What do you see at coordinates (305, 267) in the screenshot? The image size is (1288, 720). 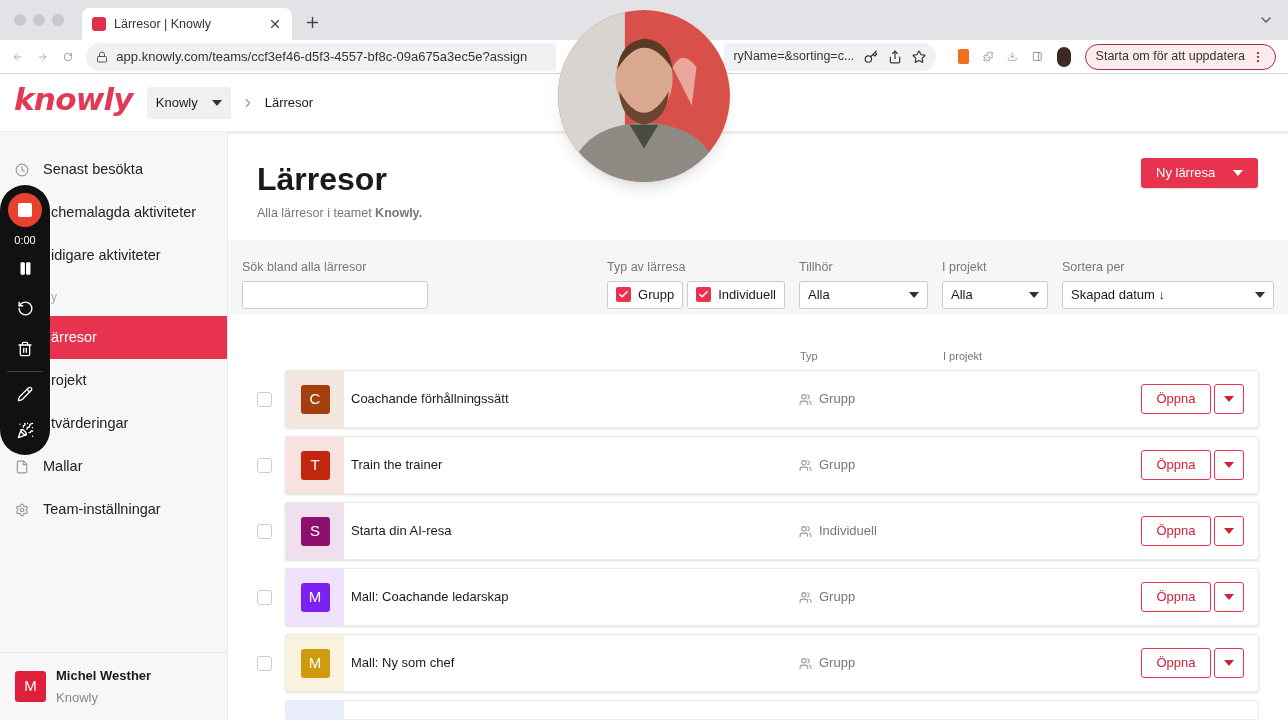 I see `field-label: Sök bland alla lärresor` at bounding box center [305, 267].